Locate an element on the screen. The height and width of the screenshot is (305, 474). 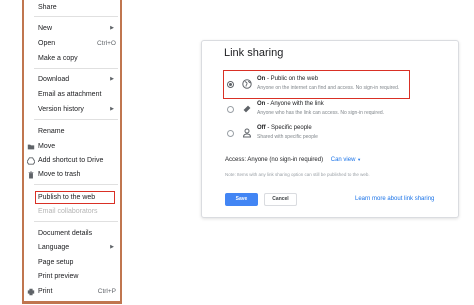
menu-item-page-setup: Page setup is located at coordinates (72, 262).